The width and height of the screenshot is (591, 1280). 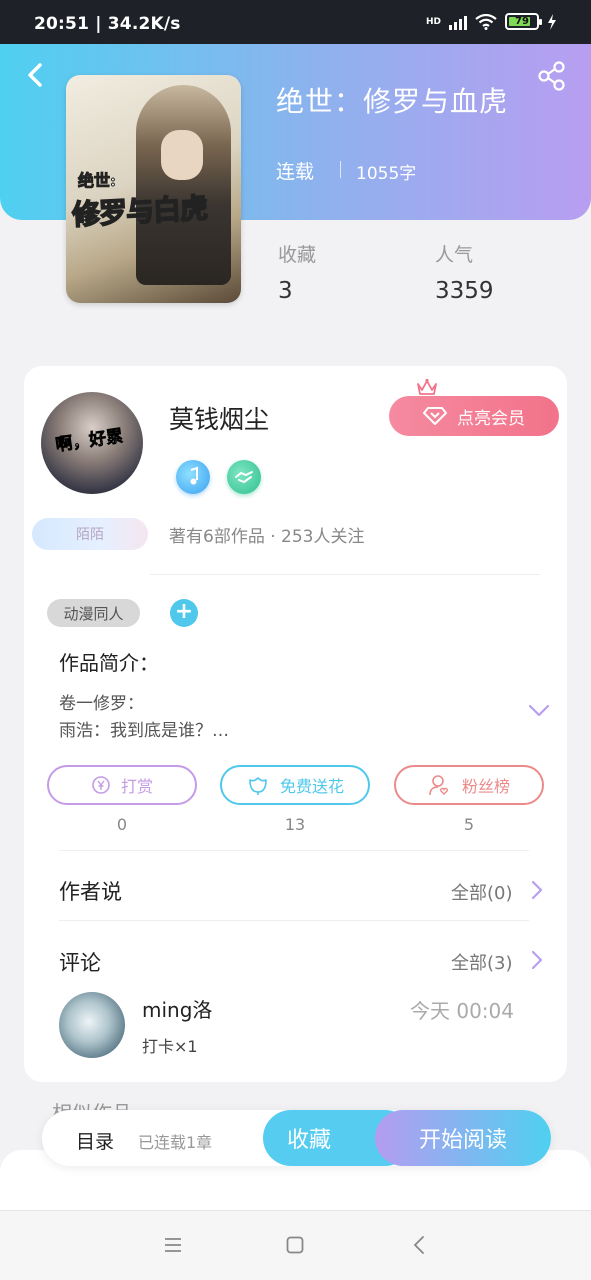 I want to click on cover-face, so click(x=182, y=155).